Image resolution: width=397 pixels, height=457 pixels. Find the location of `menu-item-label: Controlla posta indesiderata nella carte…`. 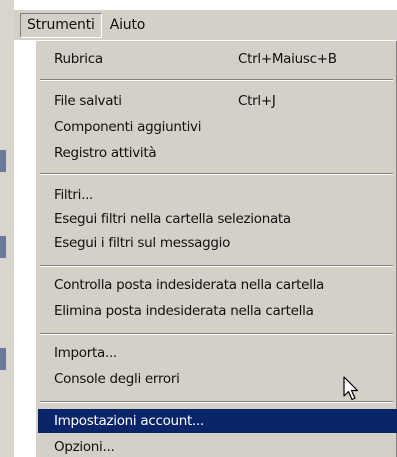

menu-item-label: Controlla posta indesiderata nella carte… is located at coordinates (189, 285).